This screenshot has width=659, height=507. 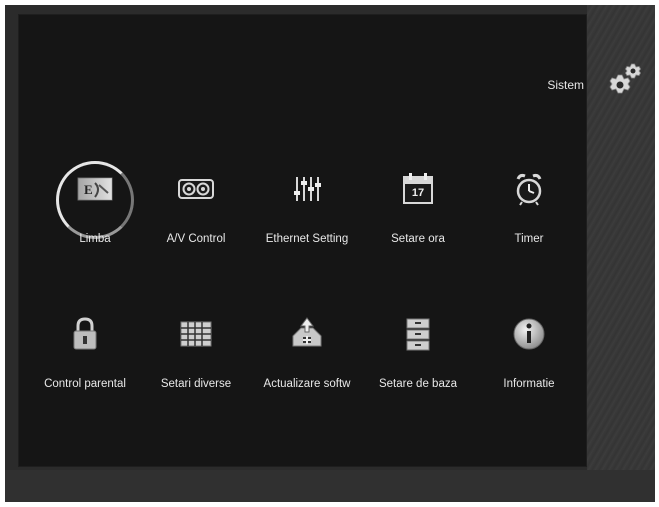 I want to click on menu-item-av-control: A/V Control, so click(x=196, y=214).